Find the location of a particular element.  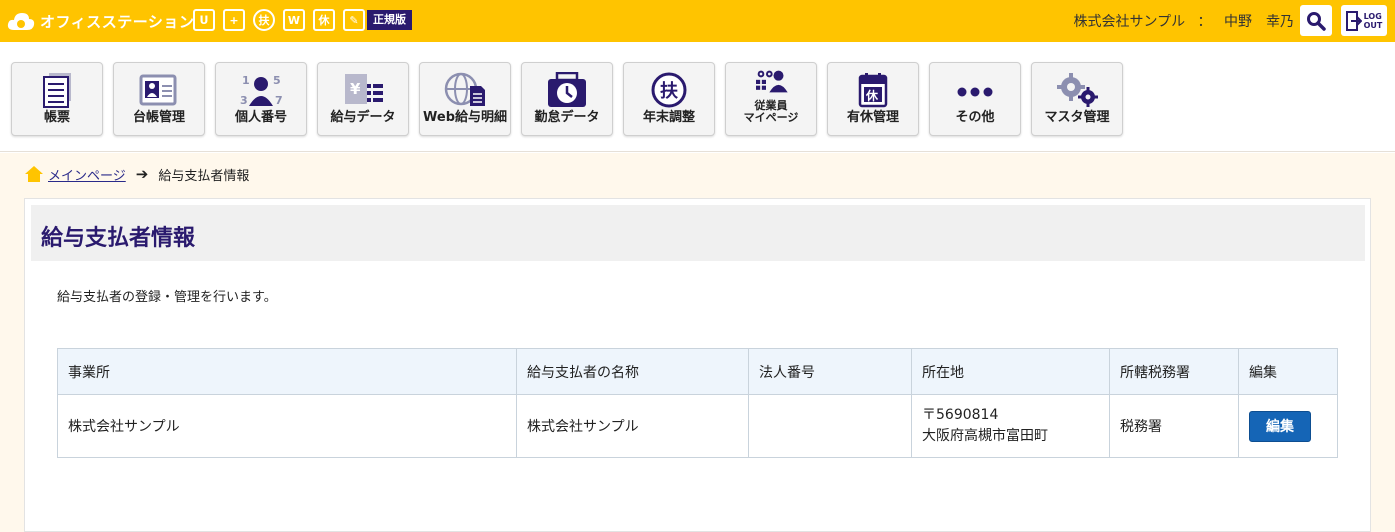

col-header-address: 所在地 is located at coordinates (1010, 371).